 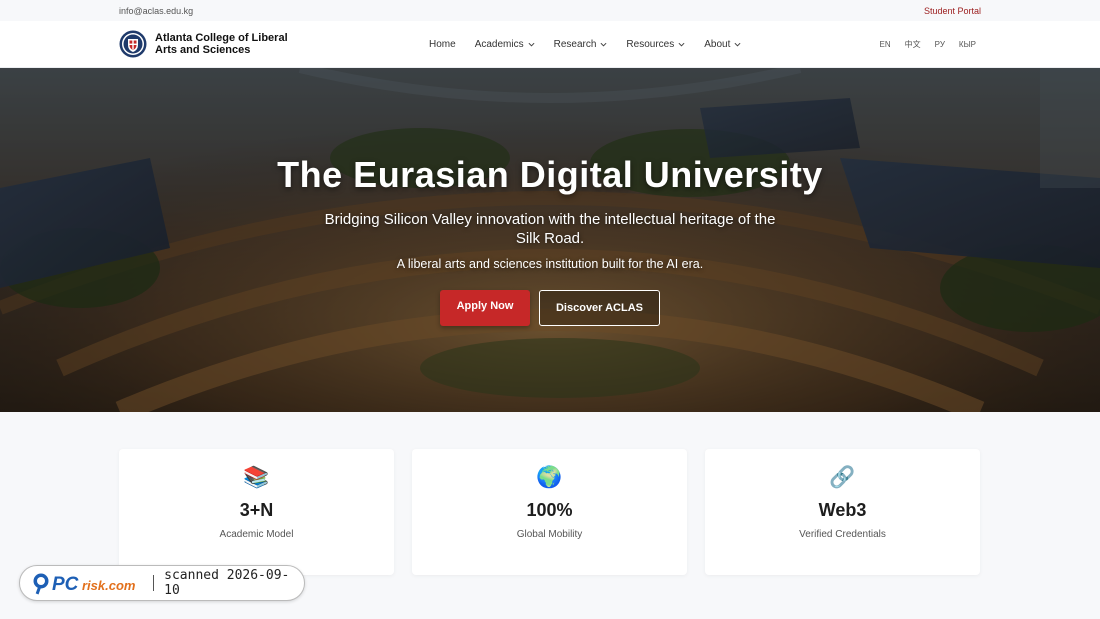 What do you see at coordinates (203, 50) in the screenshot?
I see `brand-name-line2: Arts and Sciences` at bounding box center [203, 50].